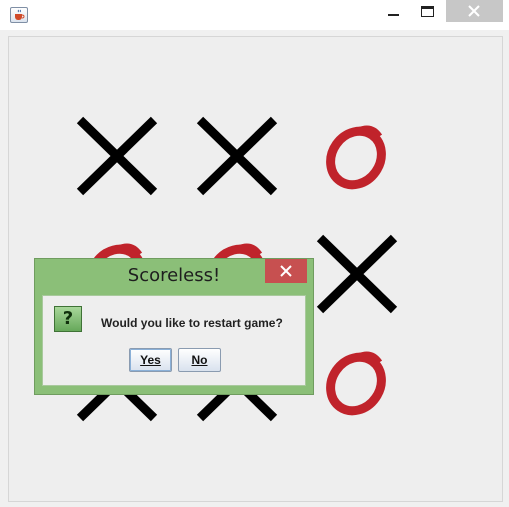 Image resolution: width=509 pixels, height=507 pixels. What do you see at coordinates (199, 360) in the screenshot?
I see `no-button: No` at bounding box center [199, 360].